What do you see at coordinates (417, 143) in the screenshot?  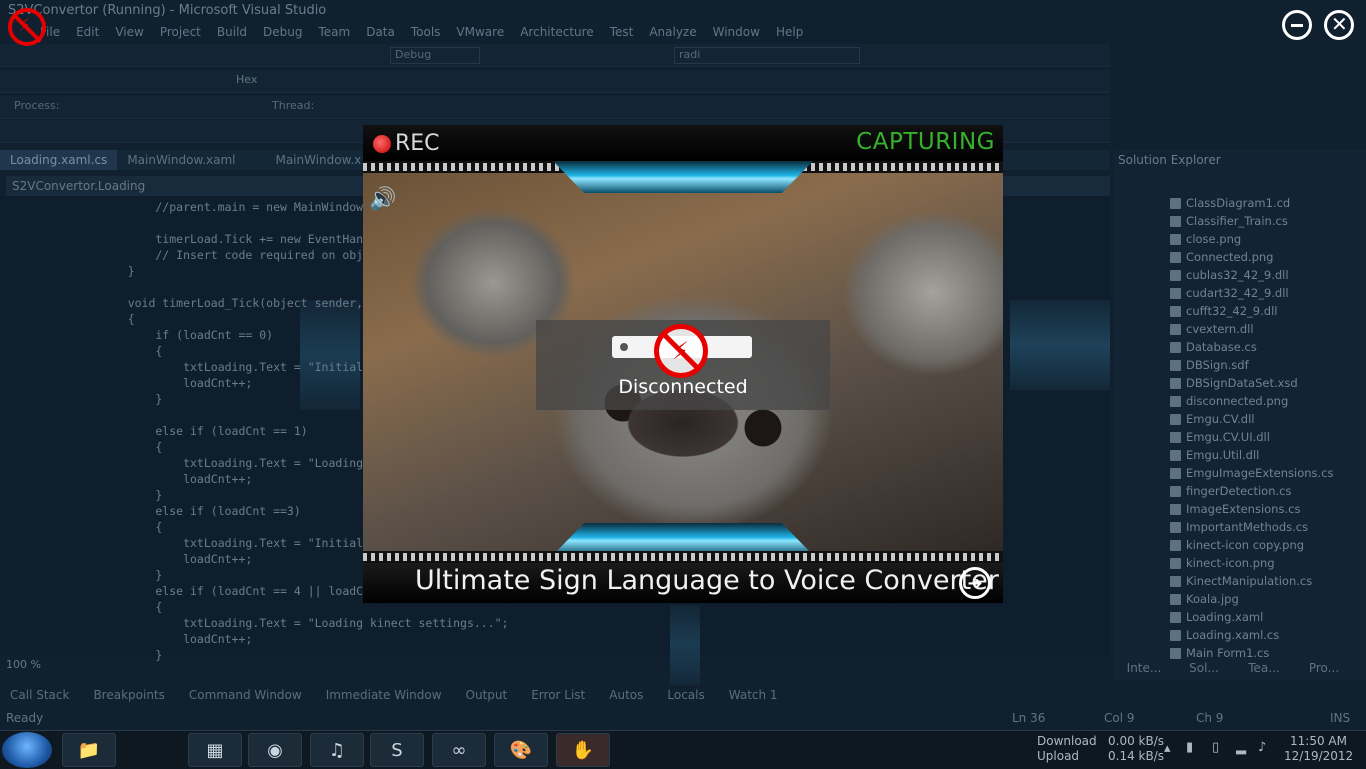 I see `rec-label: REC` at bounding box center [417, 143].